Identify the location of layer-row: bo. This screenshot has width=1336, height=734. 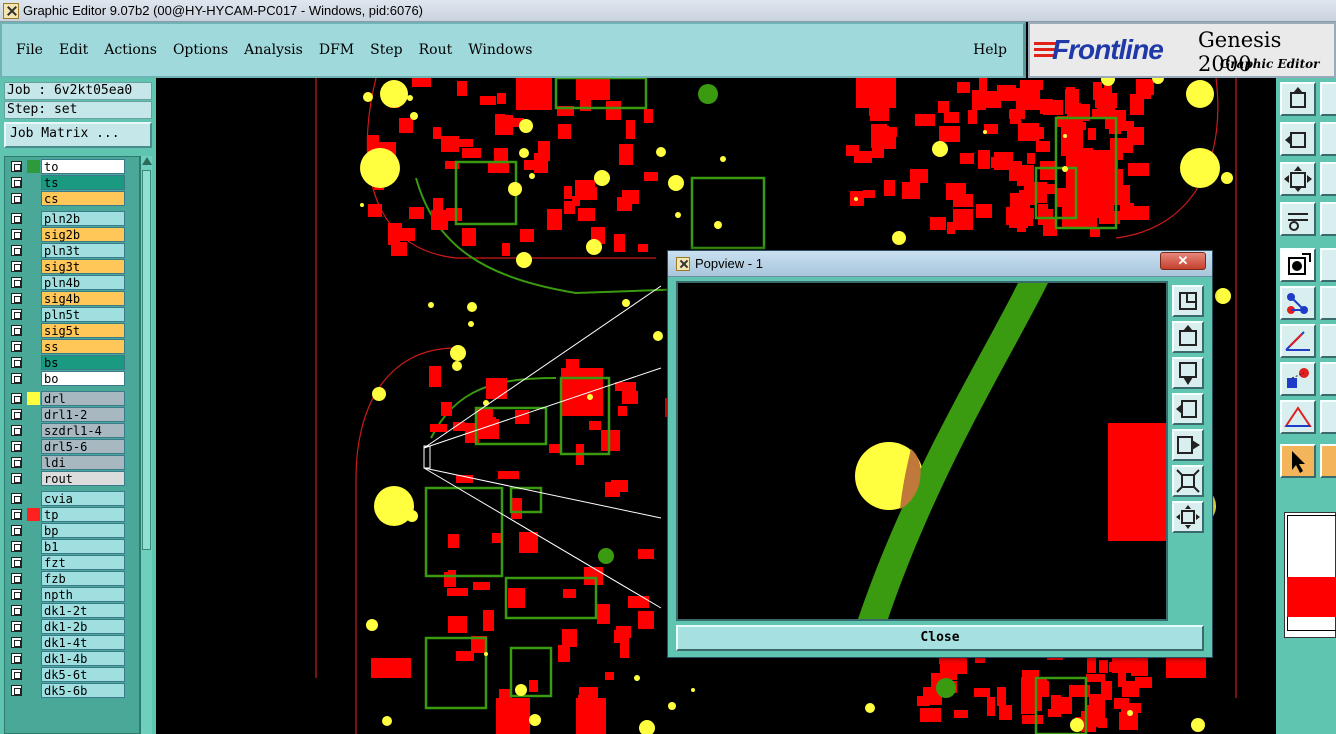
(73, 378).